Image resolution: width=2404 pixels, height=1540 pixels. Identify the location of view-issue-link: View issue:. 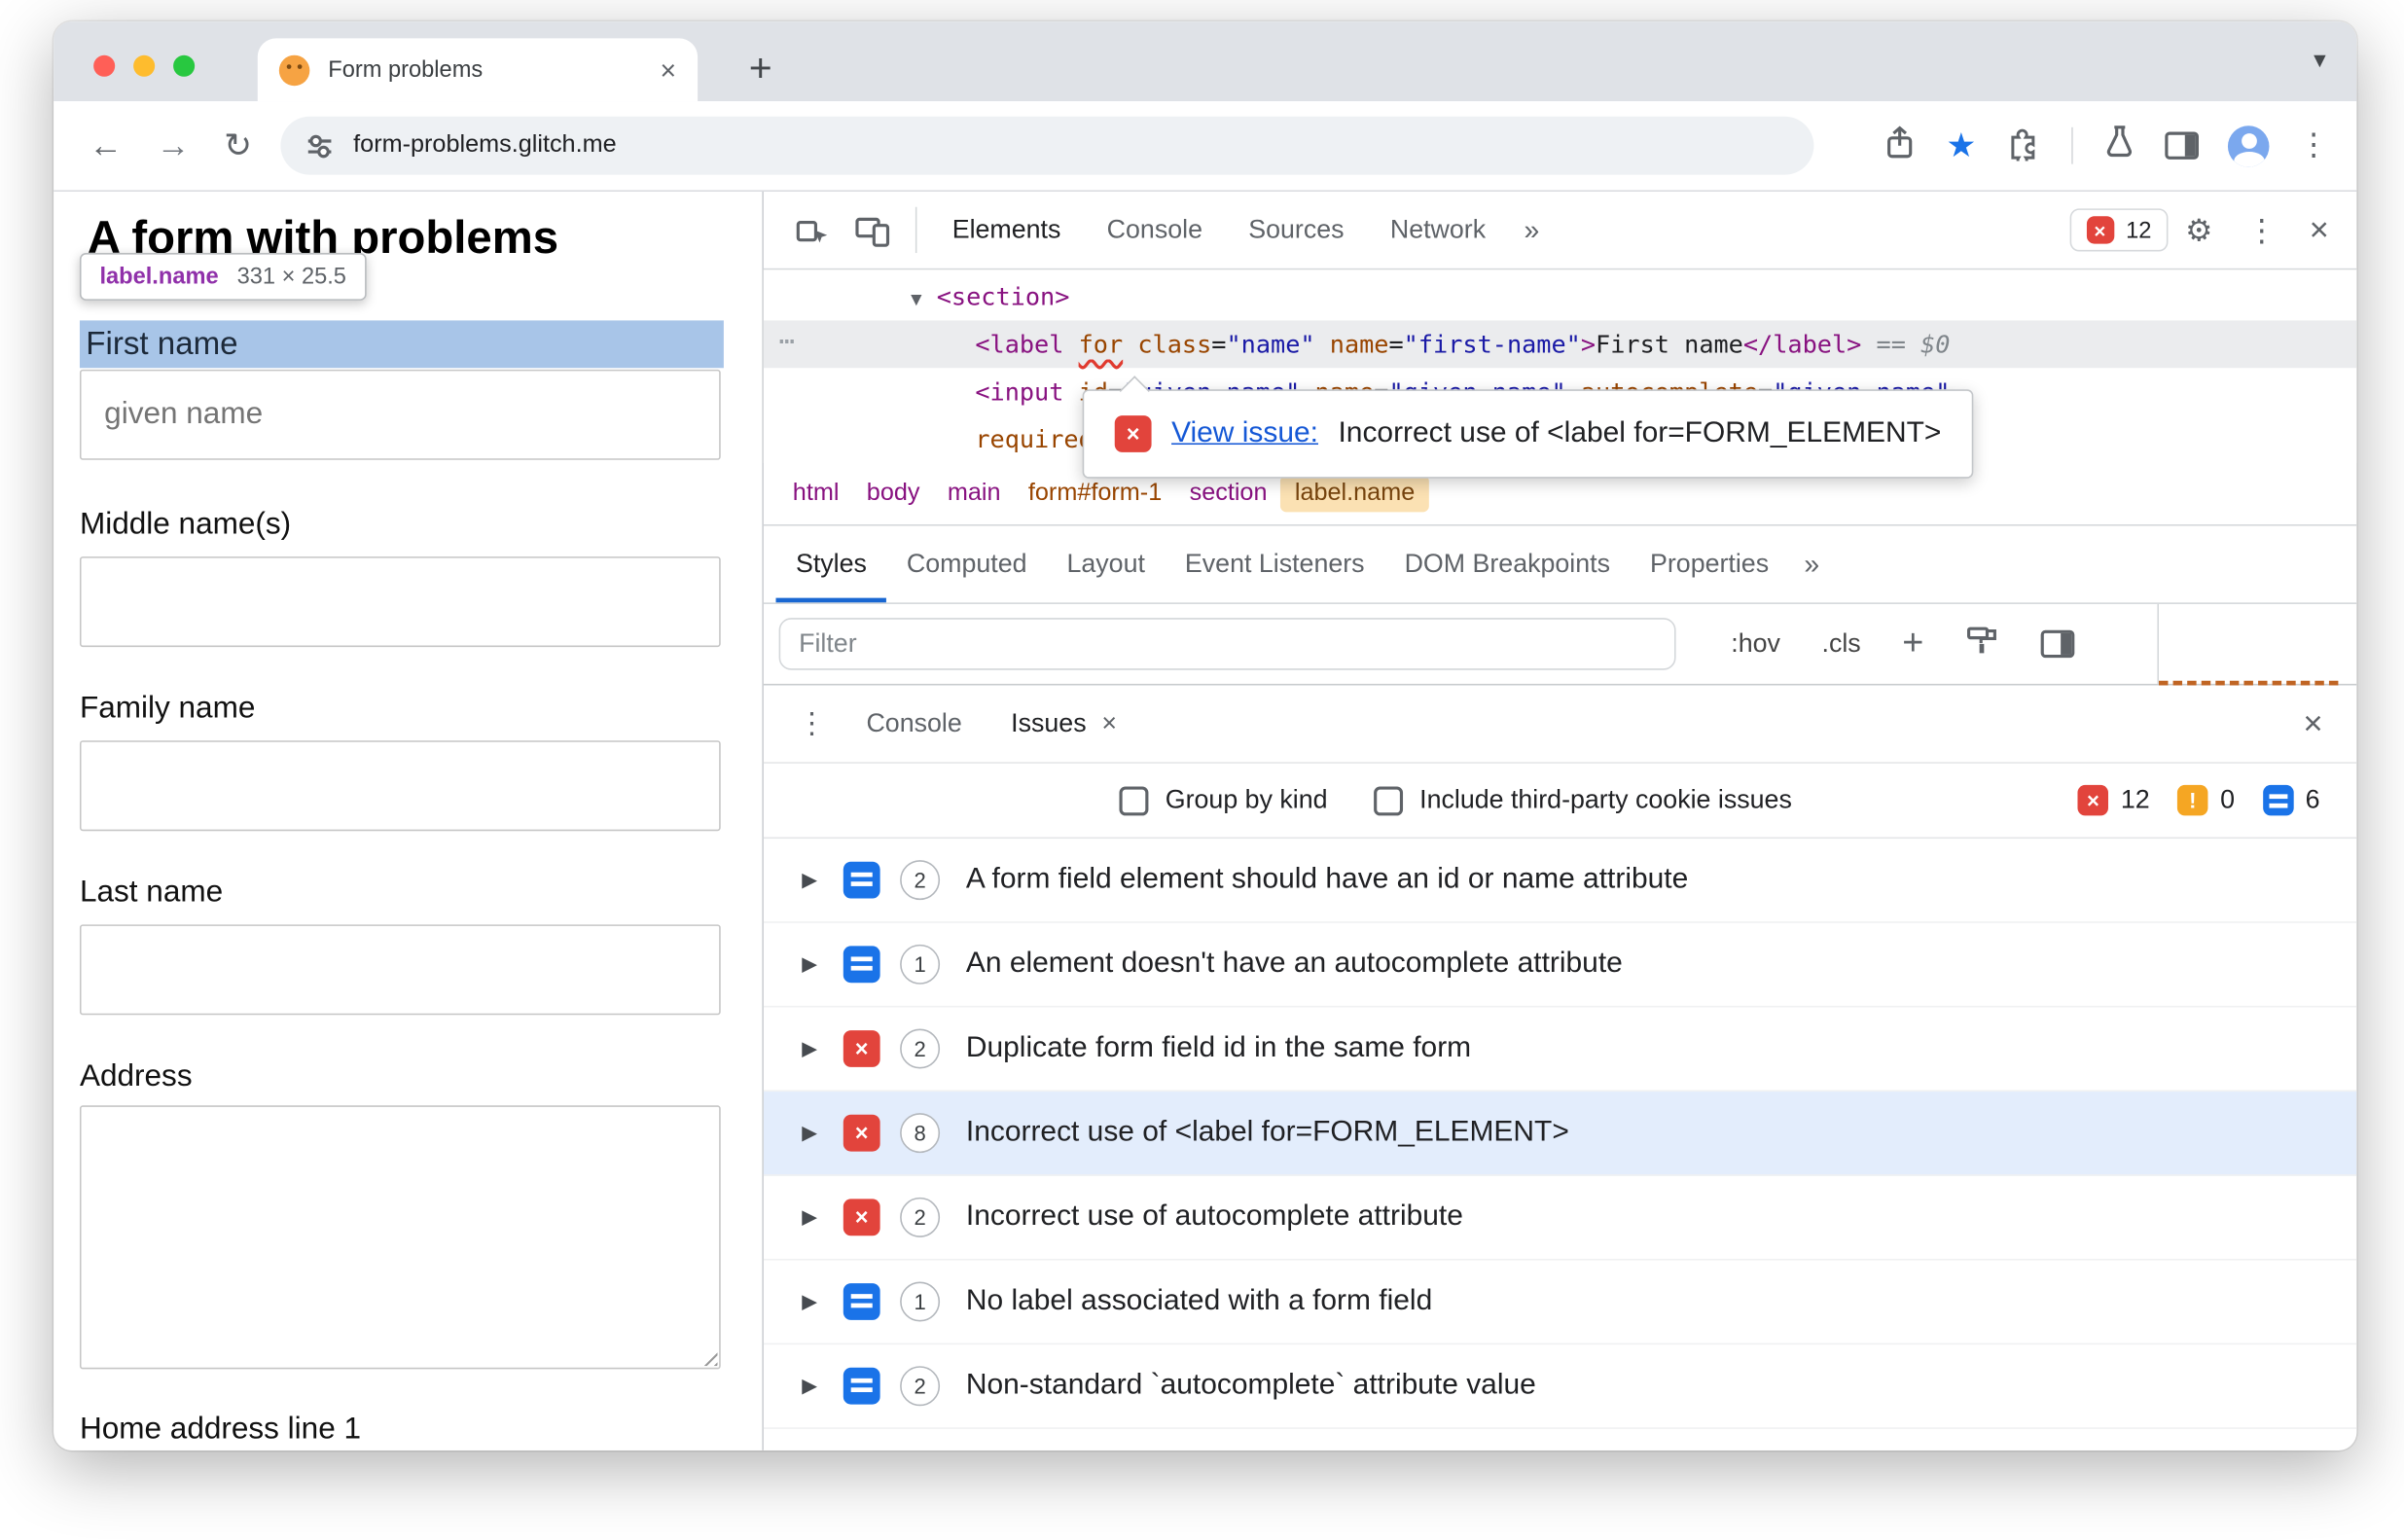
(1245, 434).